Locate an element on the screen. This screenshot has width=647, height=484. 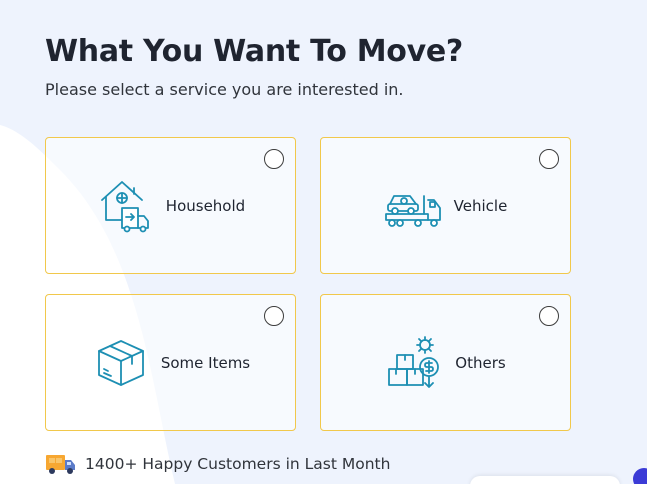
boxes-with-coin-gear-icon is located at coordinates (414, 361).